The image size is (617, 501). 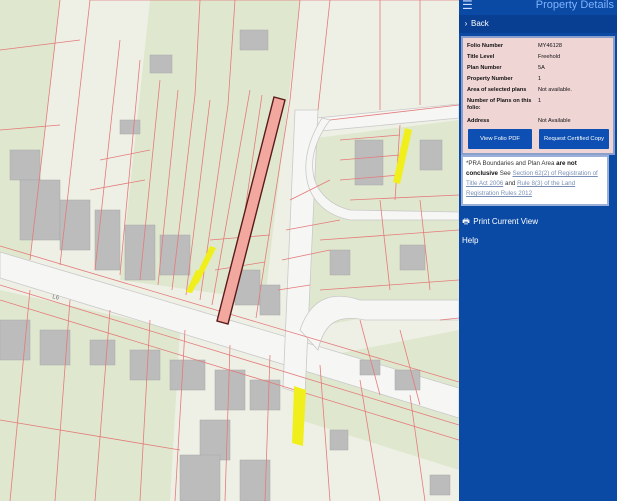 I want to click on chevron-right-icon: ›, so click(x=466, y=23).